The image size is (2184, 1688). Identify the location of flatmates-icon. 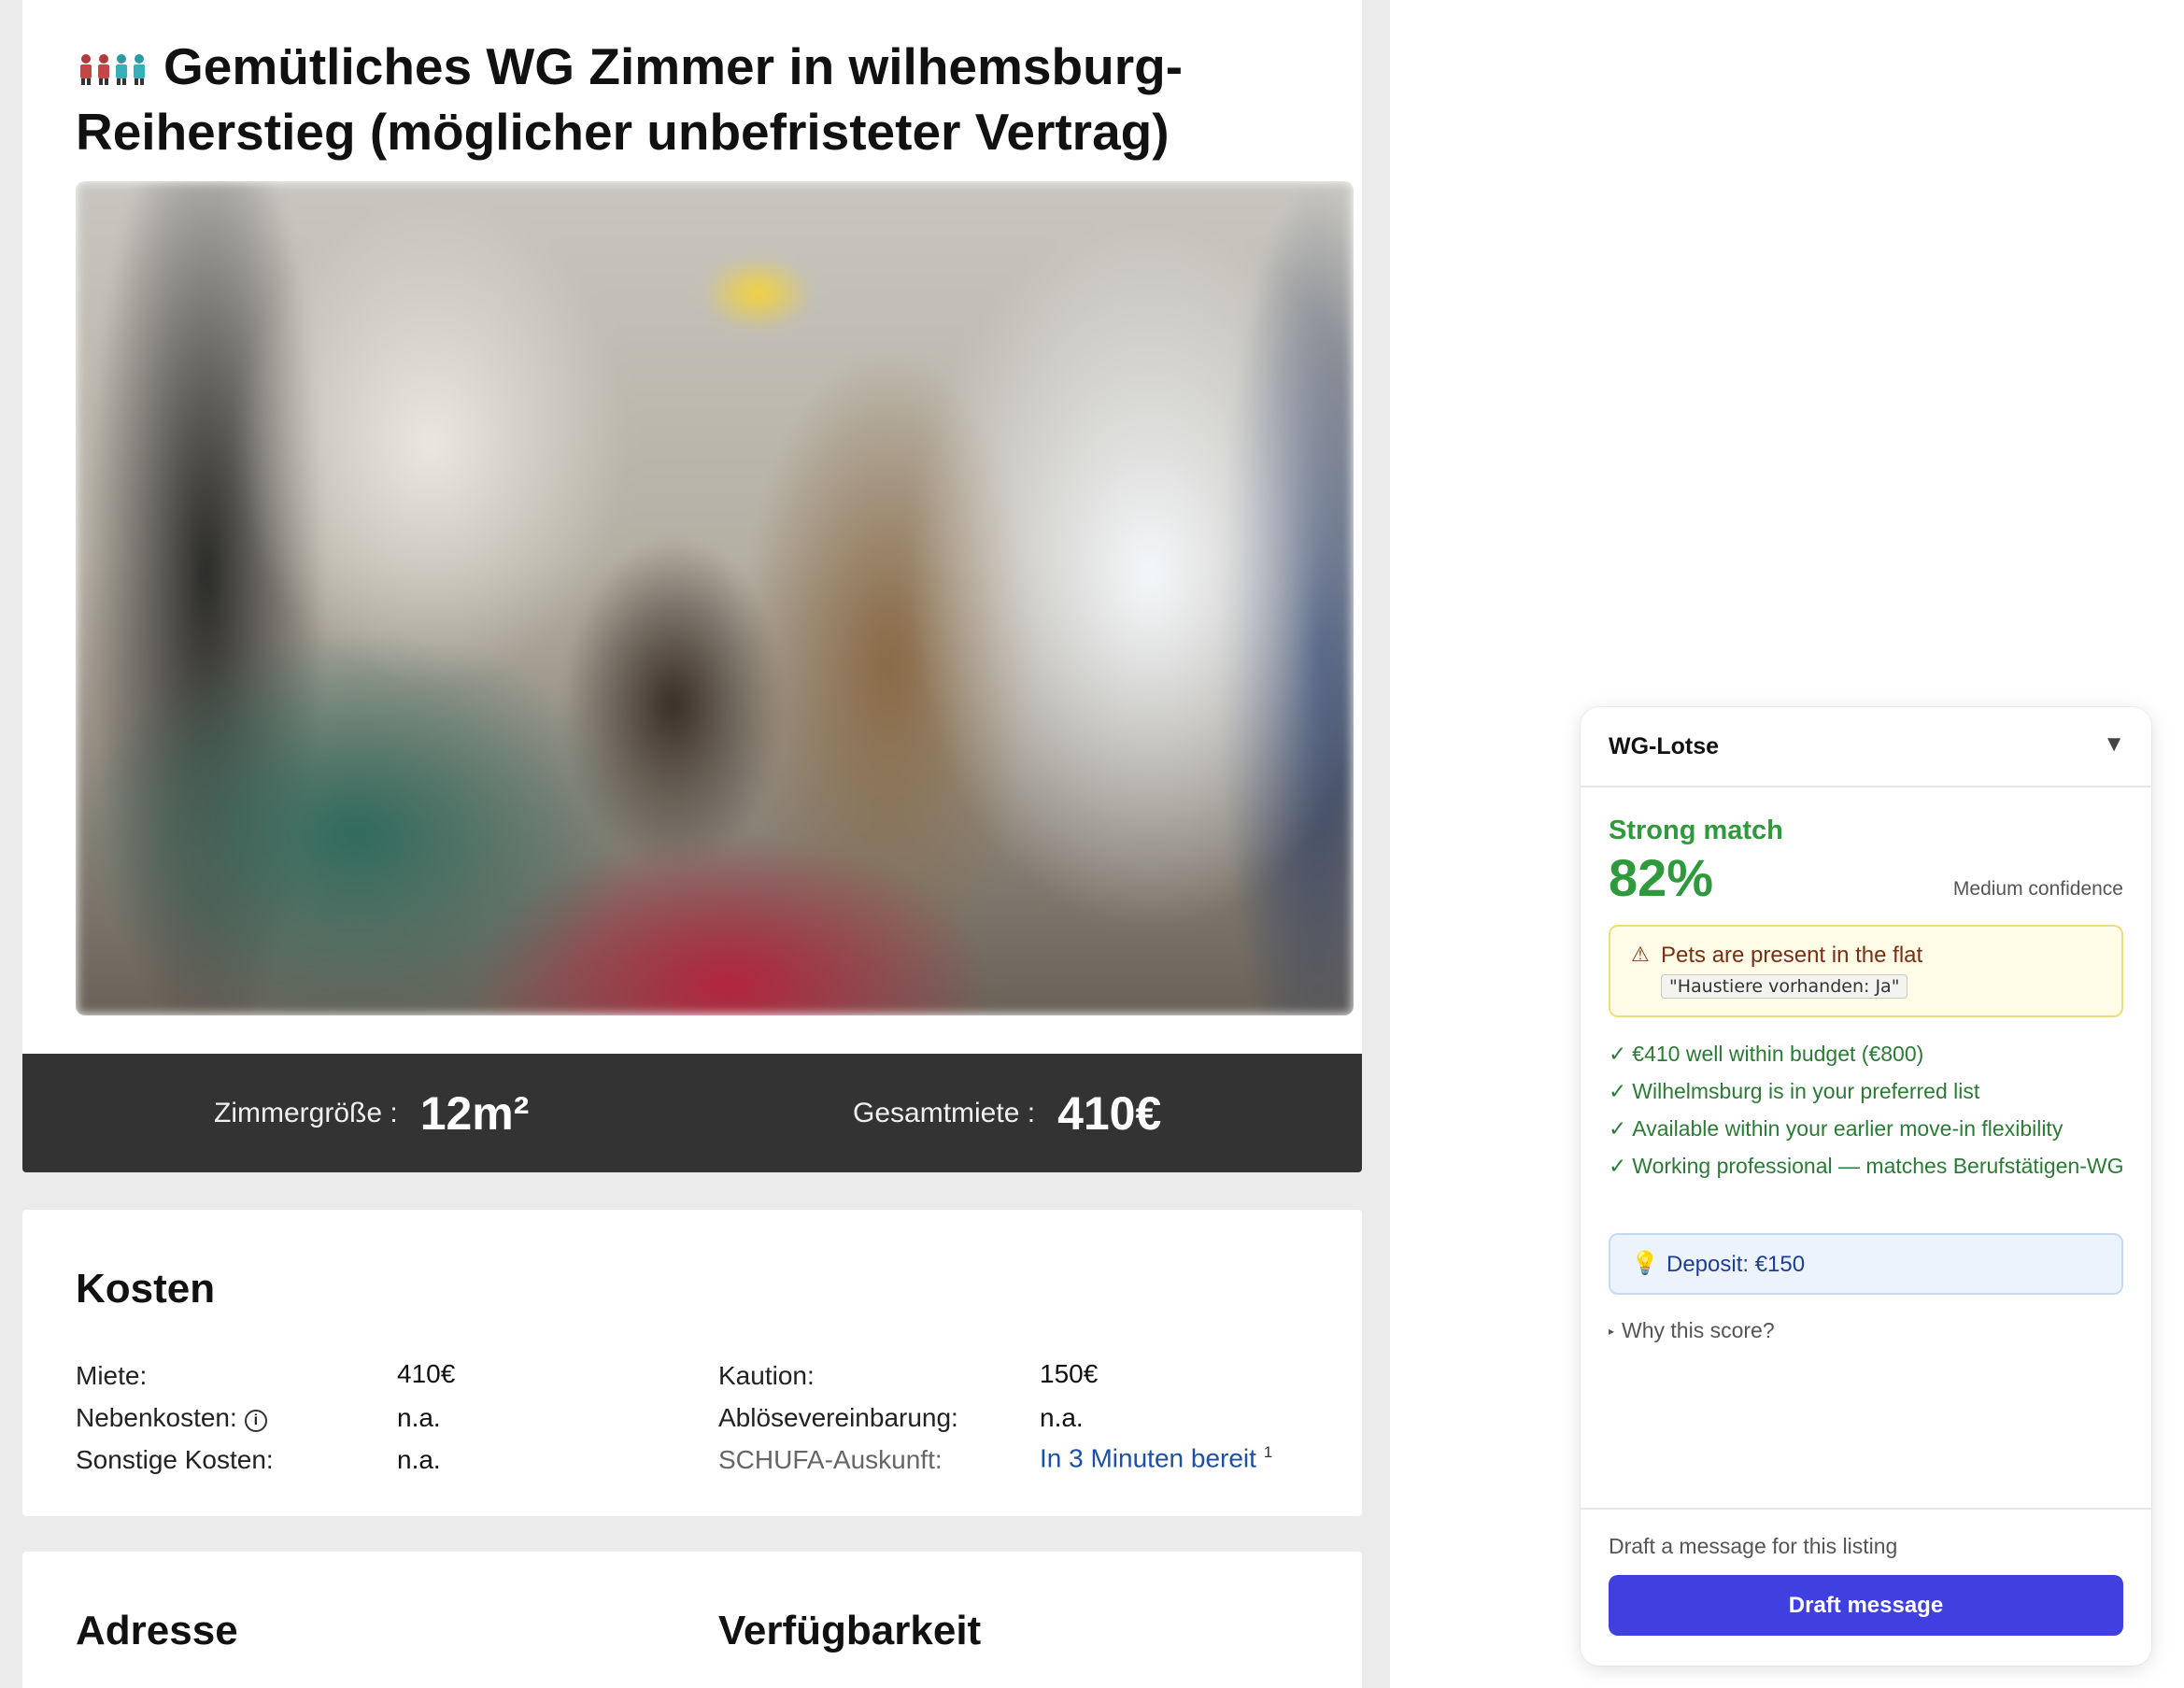
(112, 69).